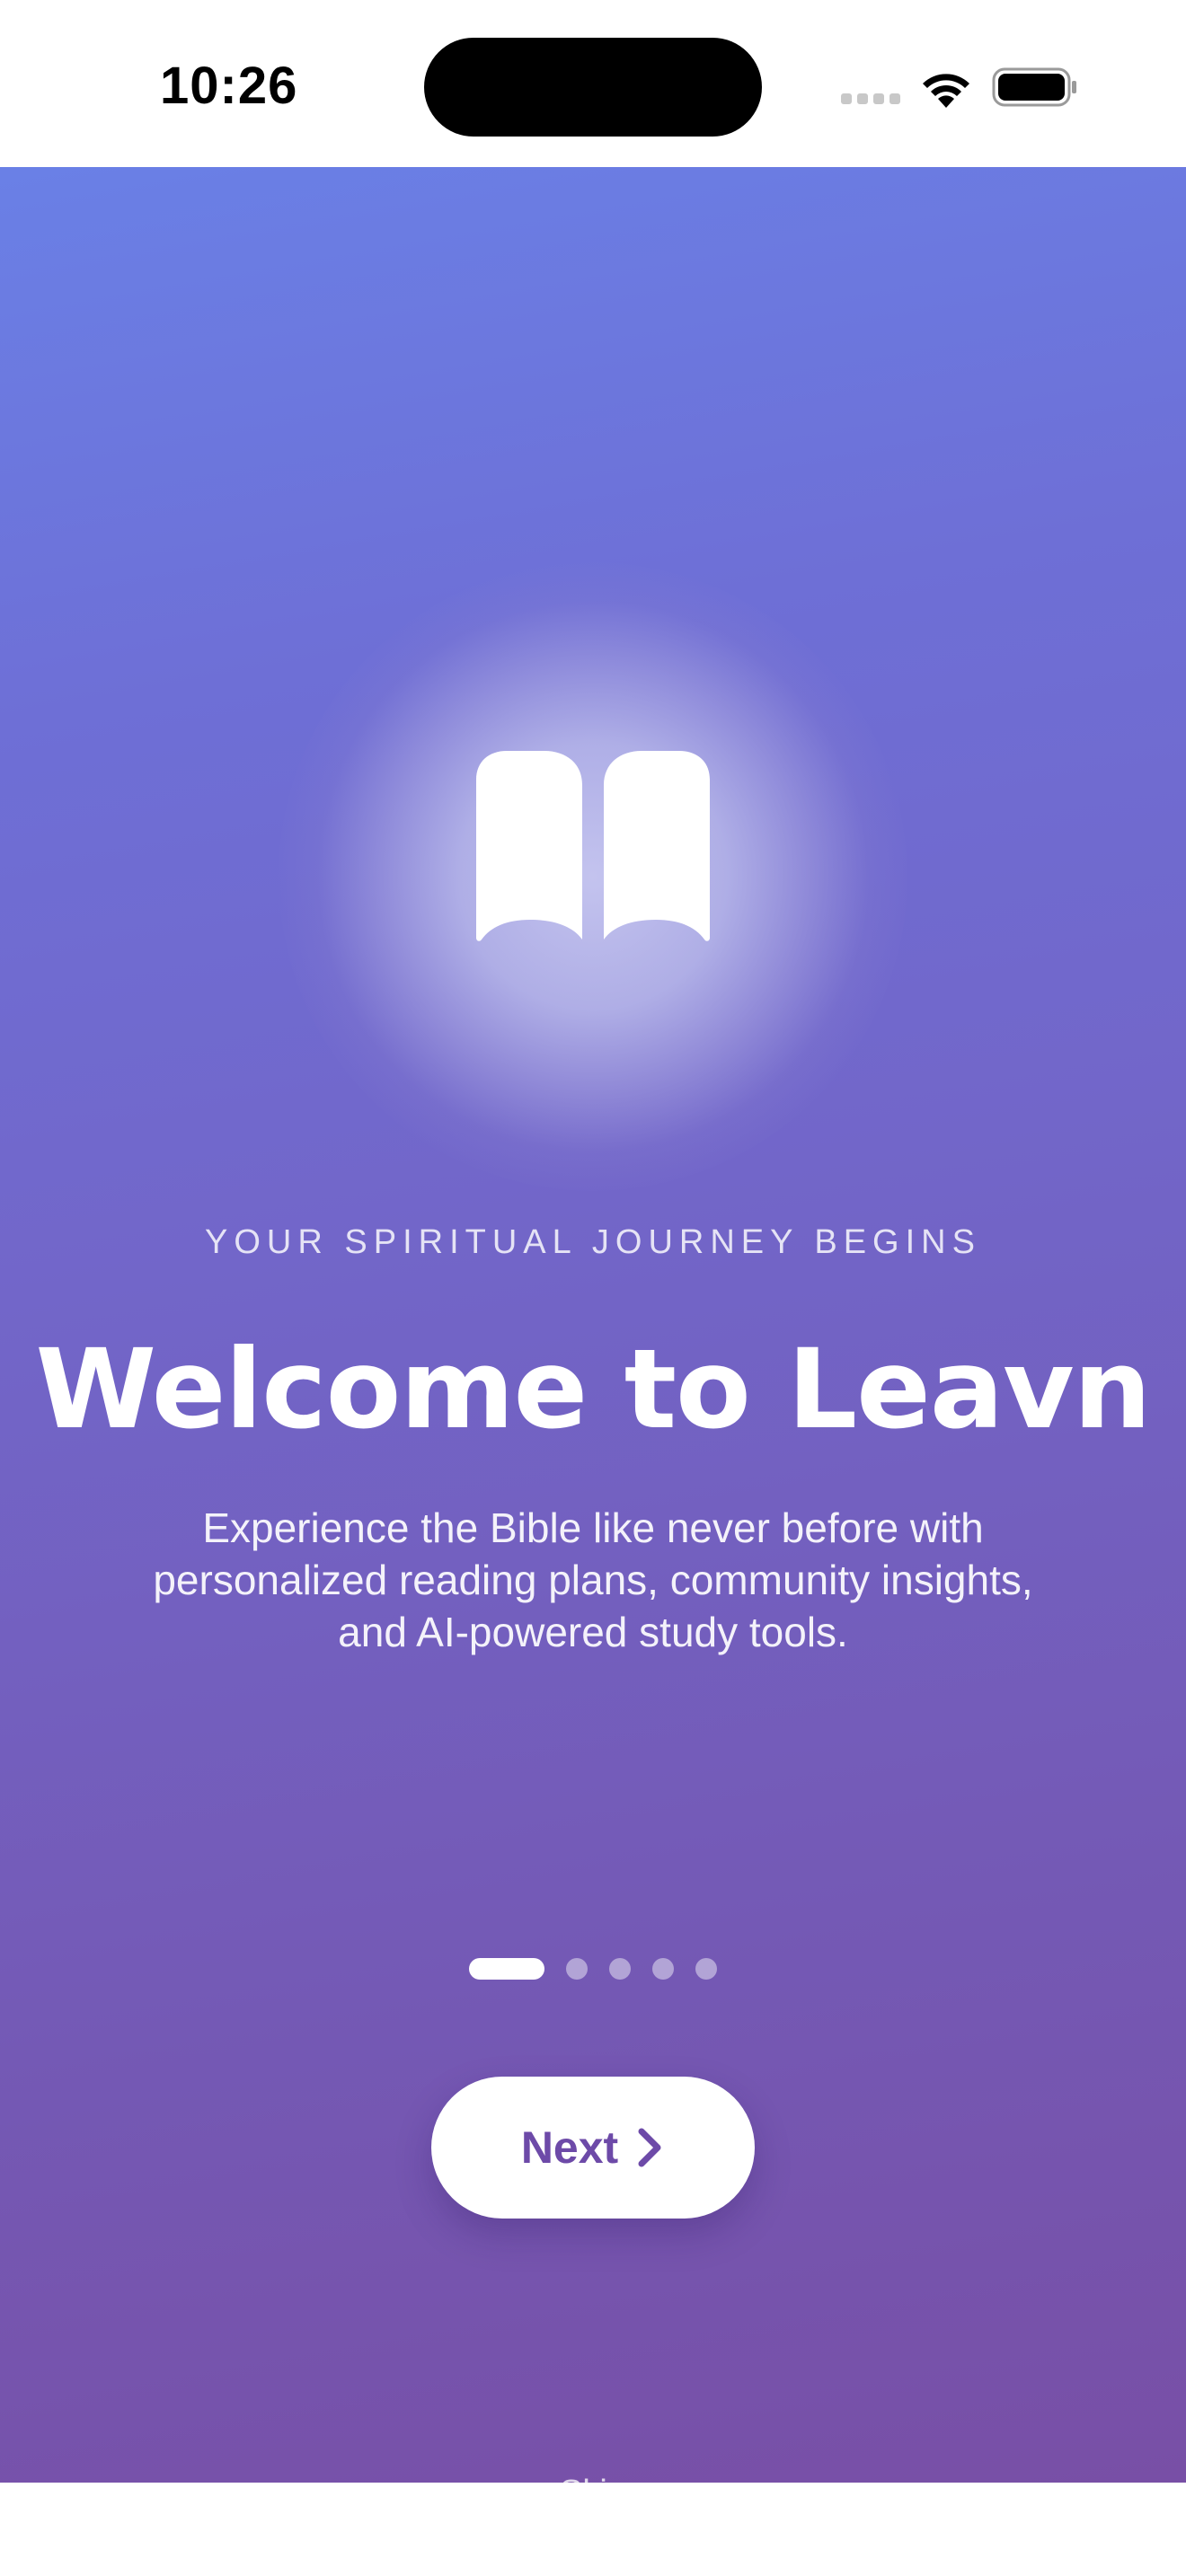 The height and width of the screenshot is (2576, 1186). Describe the element at coordinates (593, 1242) in the screenshot. I see `onboarding-subtitle: YOUR SPIRITUAL JOURNEY BEGINS` at that location.